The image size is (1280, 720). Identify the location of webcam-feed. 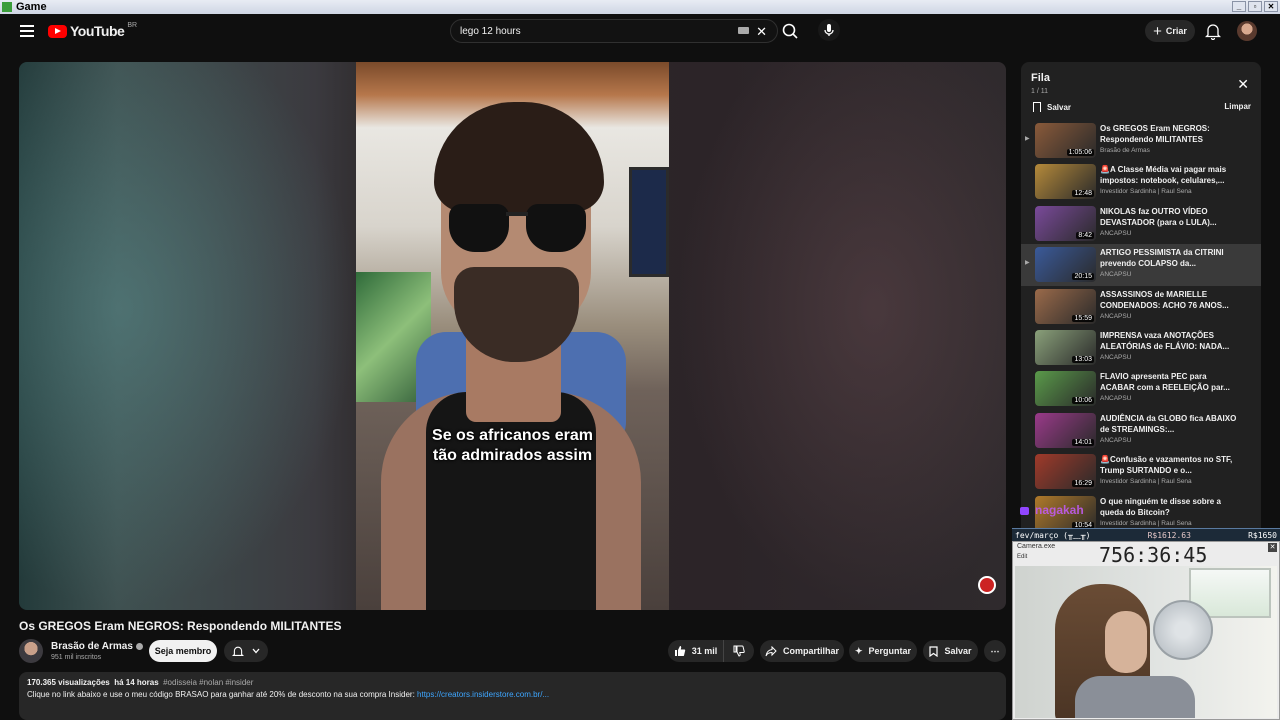
(1146, 642).